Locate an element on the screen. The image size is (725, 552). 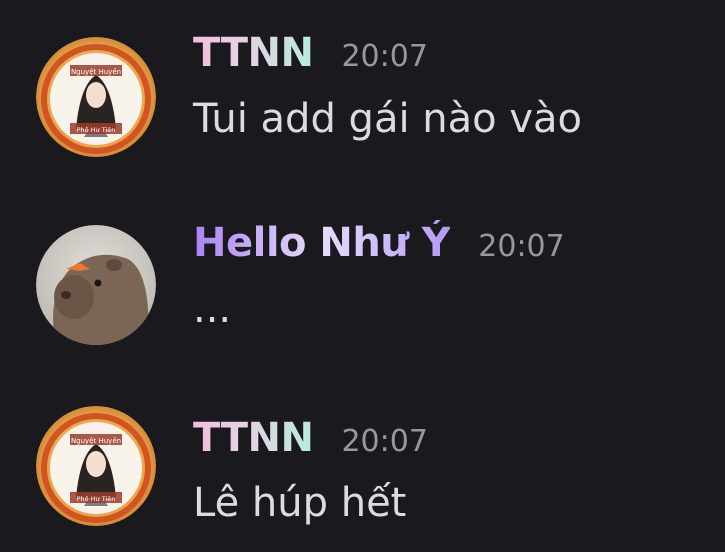
user-avatar is located at coordinates (96, 285).